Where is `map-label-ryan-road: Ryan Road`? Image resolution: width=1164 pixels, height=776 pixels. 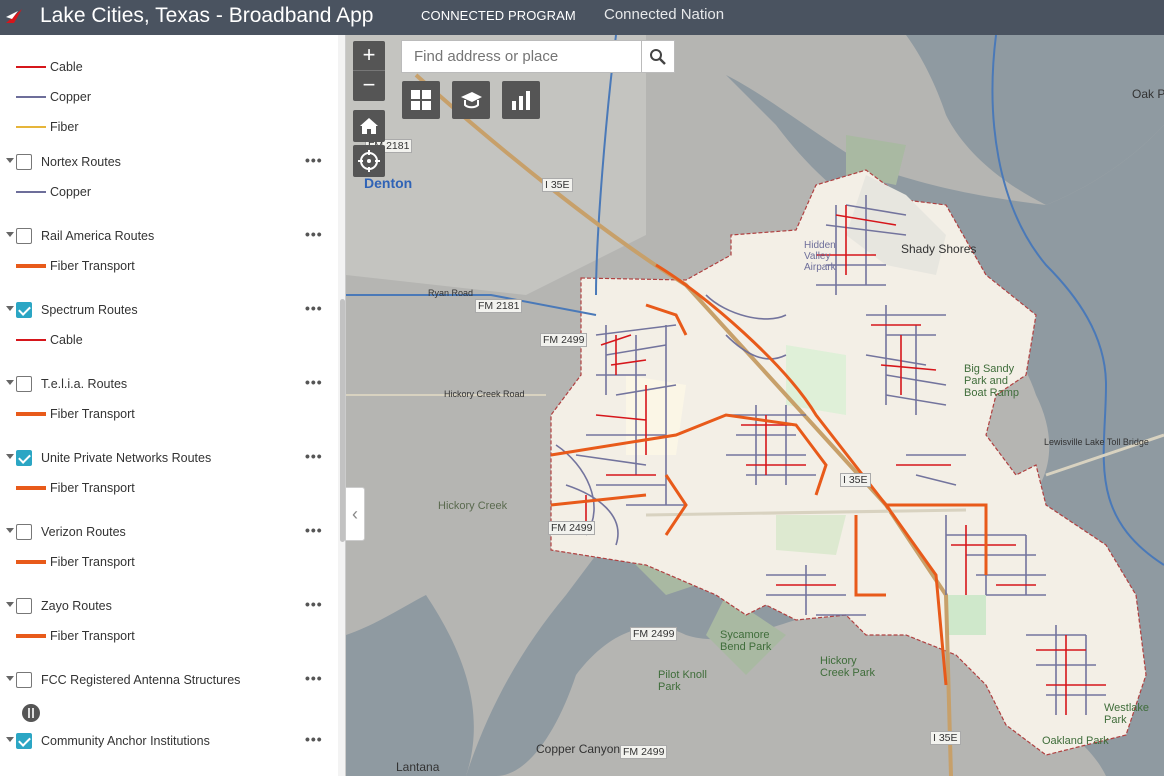
map-label-ryan-road: Ryan Road is located at coordinates (451, 293).